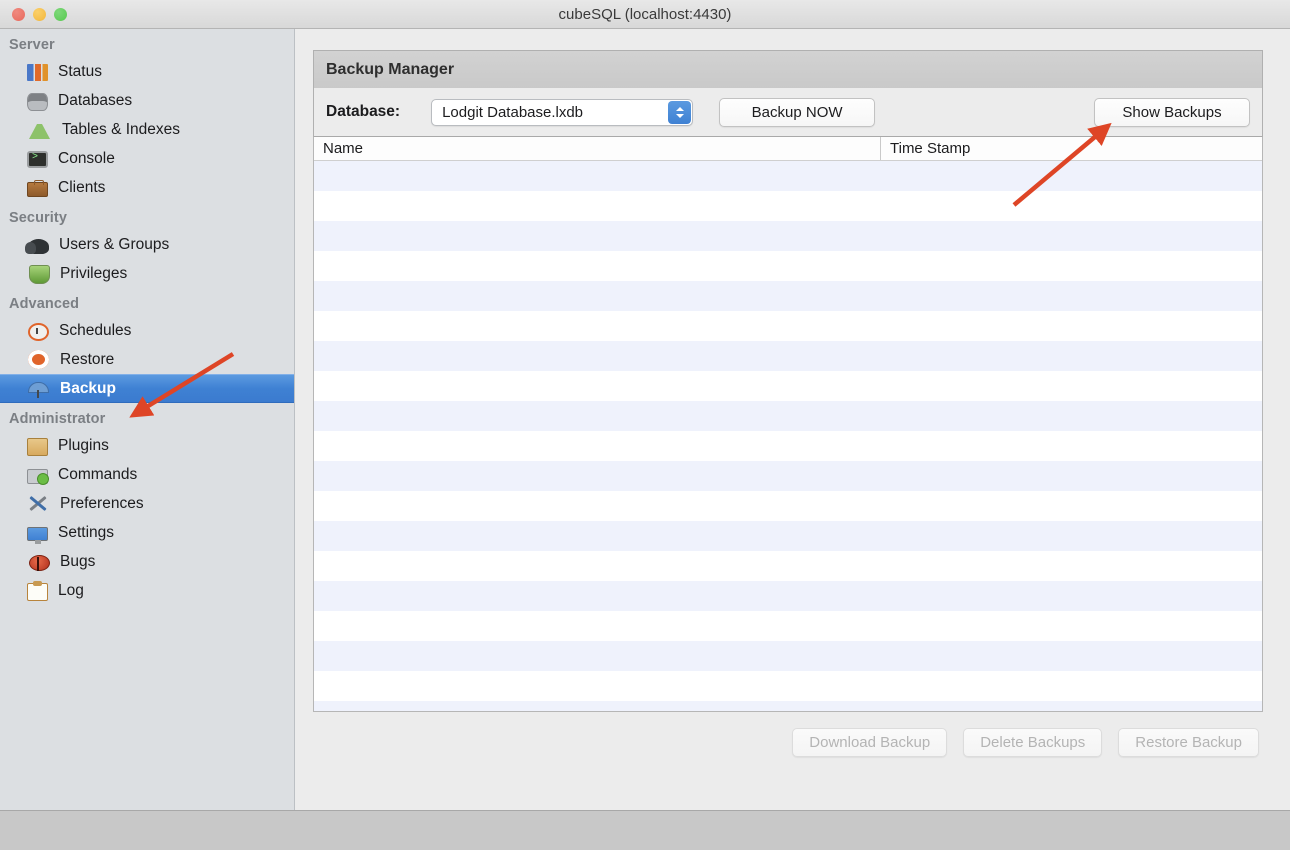  Describe the element at coordinates (597, 148) in the screenshot. I see `column-header-name: Name` at that location.